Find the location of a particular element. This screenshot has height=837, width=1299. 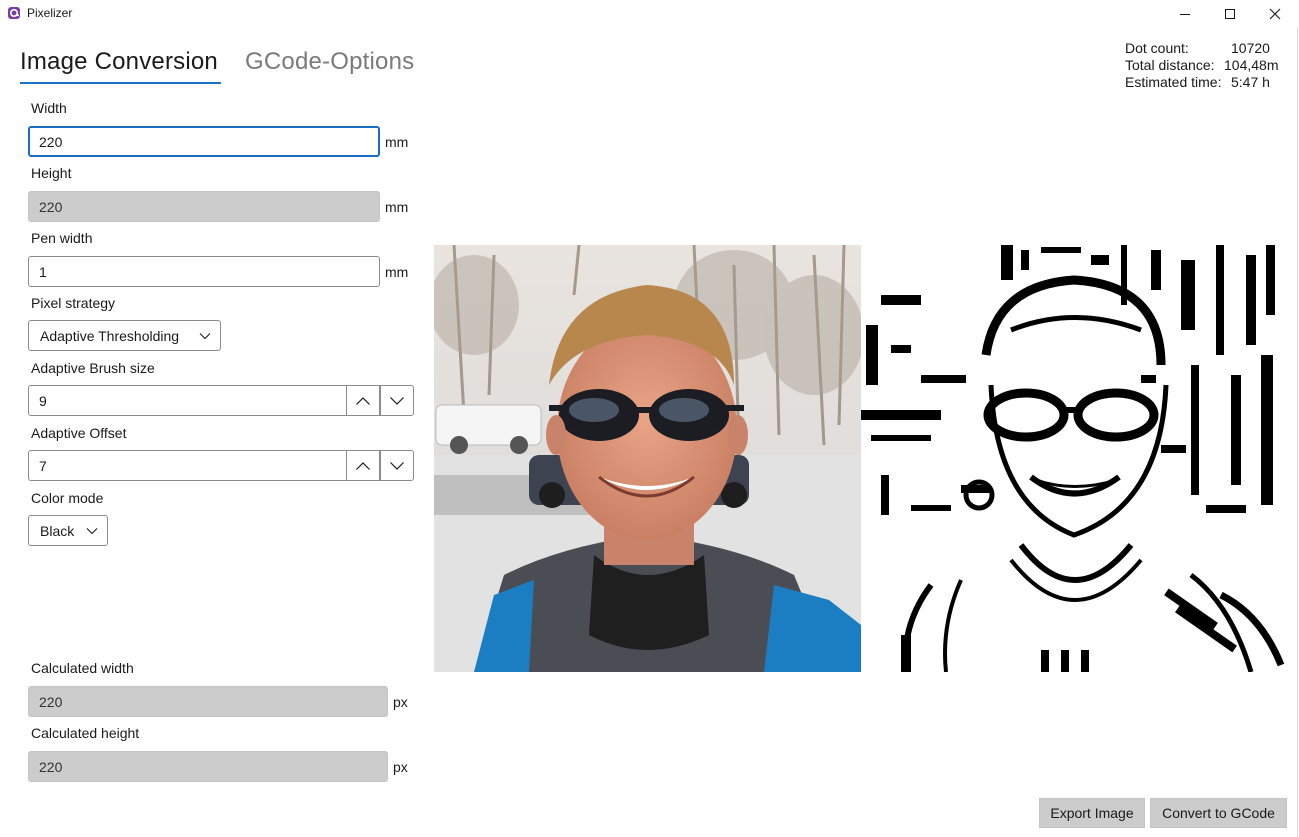

title-bar: Pixelizer is located at coordinates (649, 14).